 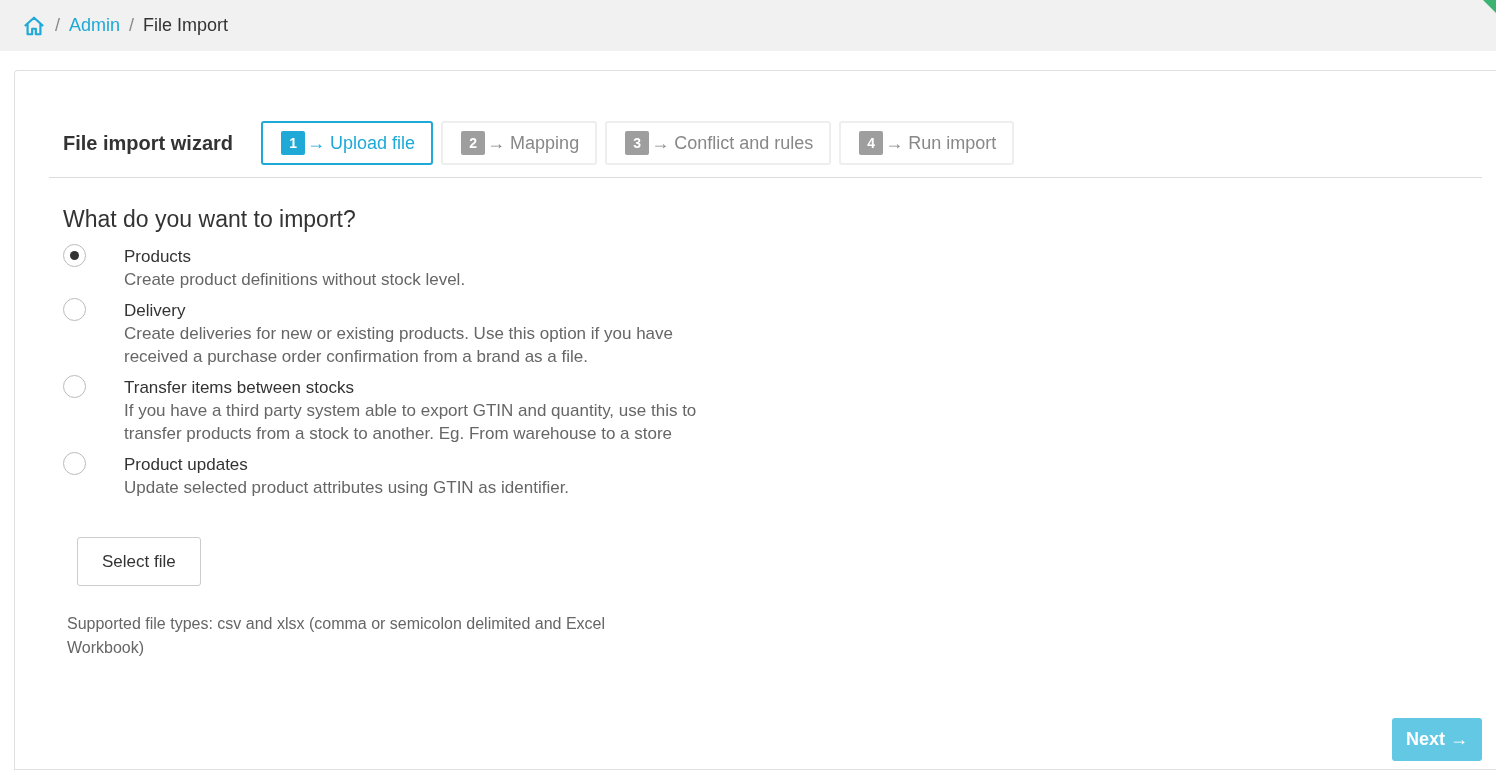 What do you see at coordinates (239, 388) in the screenshot?
I see `option-title: Transfer items between stocks` at bounding box center [239, 388].